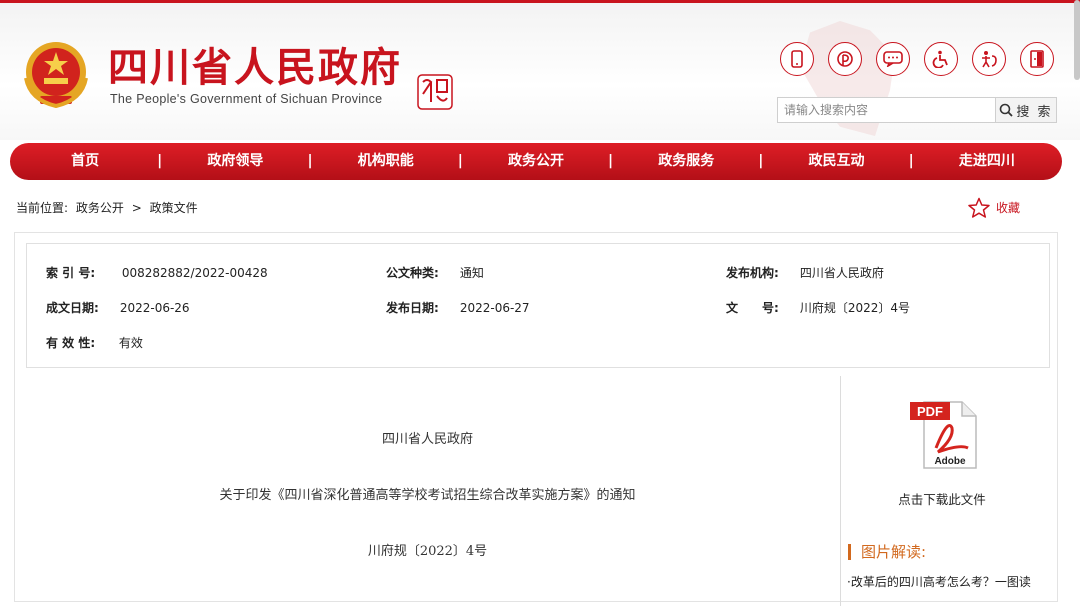  I want to click on meta-validity: 有 效 性: 有效, so click(94, 342).